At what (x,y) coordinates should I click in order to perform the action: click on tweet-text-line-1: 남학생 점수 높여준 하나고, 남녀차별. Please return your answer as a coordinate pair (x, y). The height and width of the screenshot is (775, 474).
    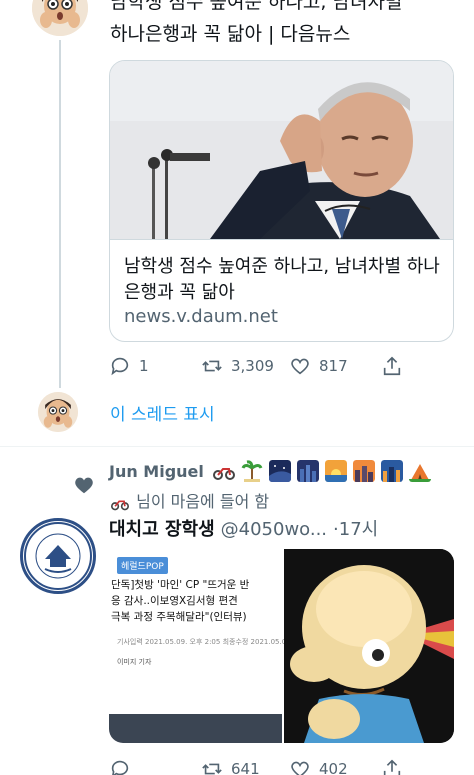
    Looking at the image, I should click on (256, 6).